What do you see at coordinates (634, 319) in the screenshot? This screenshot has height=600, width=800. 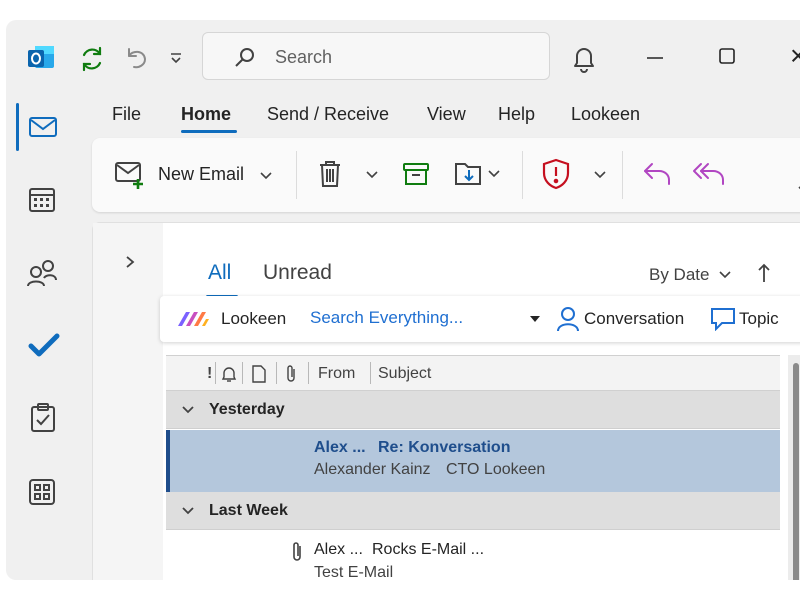 I see `conversation-button: Conversation` at bounding box center [634, 319].